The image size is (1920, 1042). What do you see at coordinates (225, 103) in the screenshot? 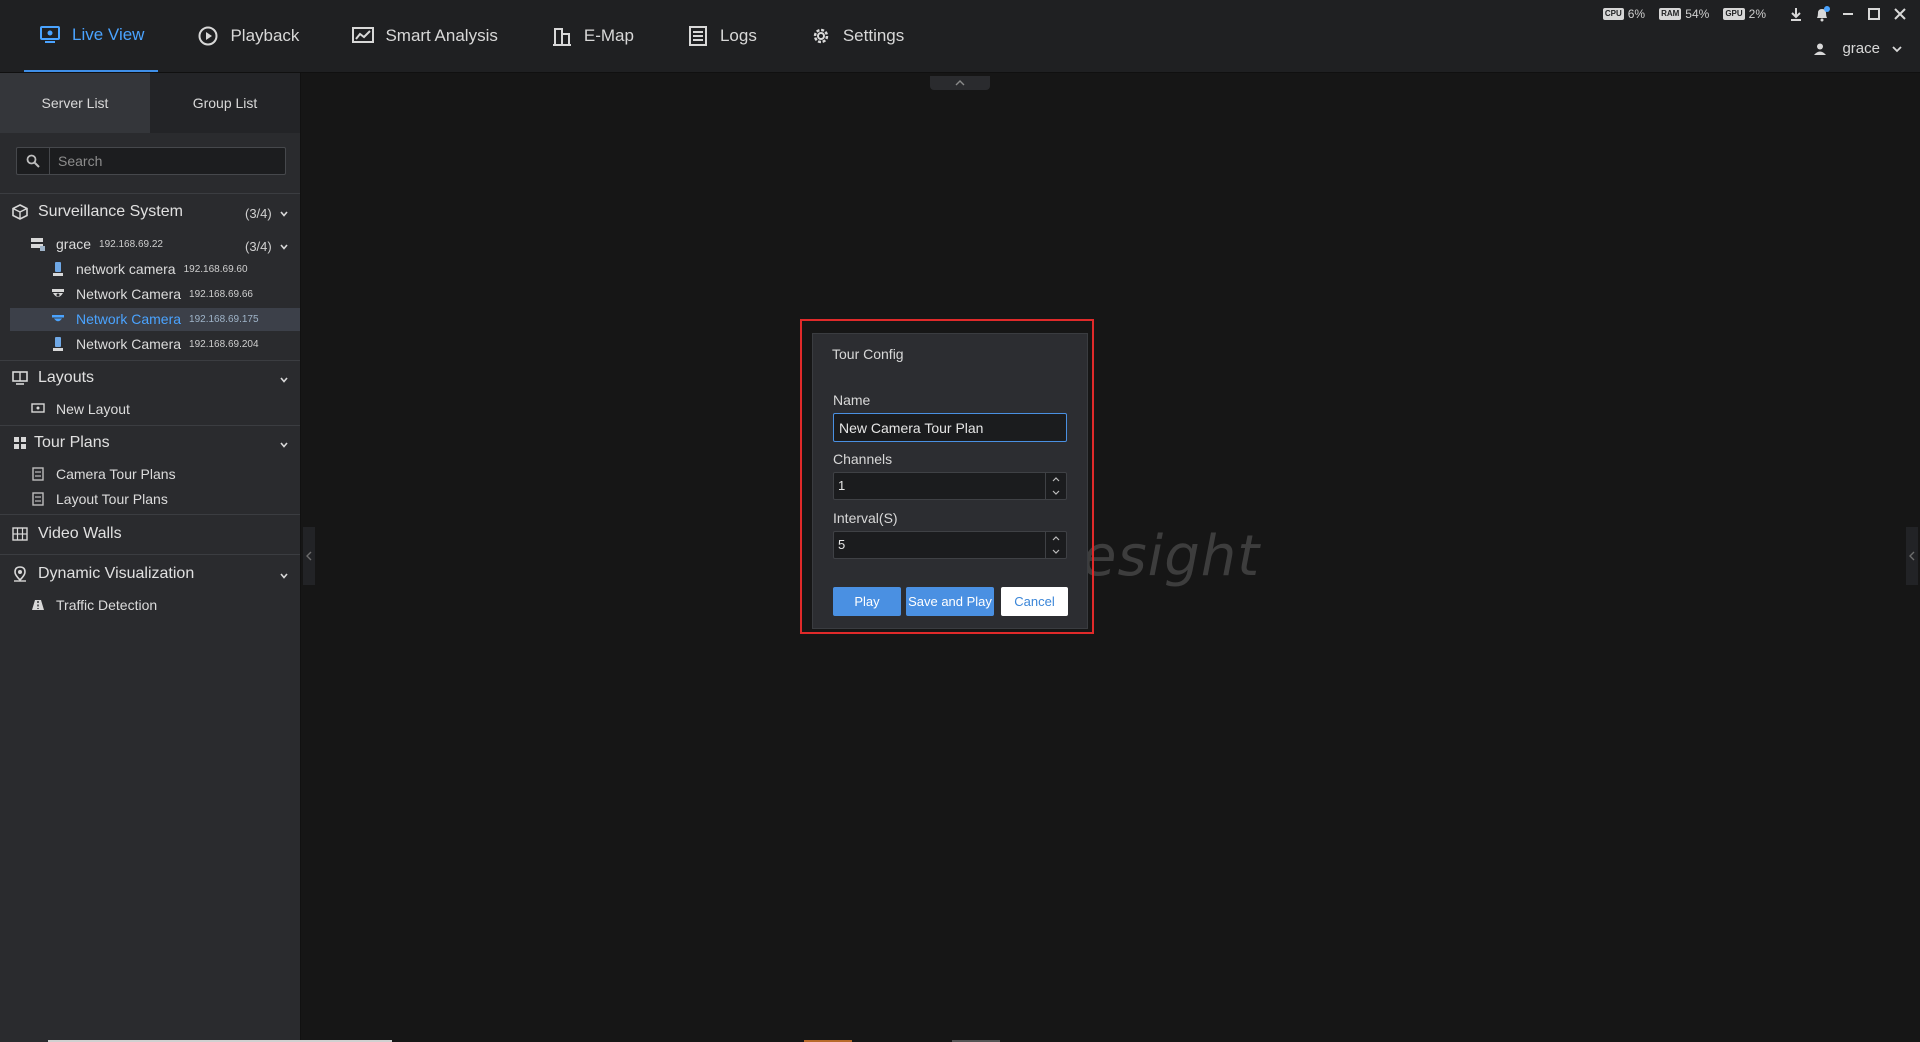
I see `tab-group-list: Group List` at bounding box center [225, 103].